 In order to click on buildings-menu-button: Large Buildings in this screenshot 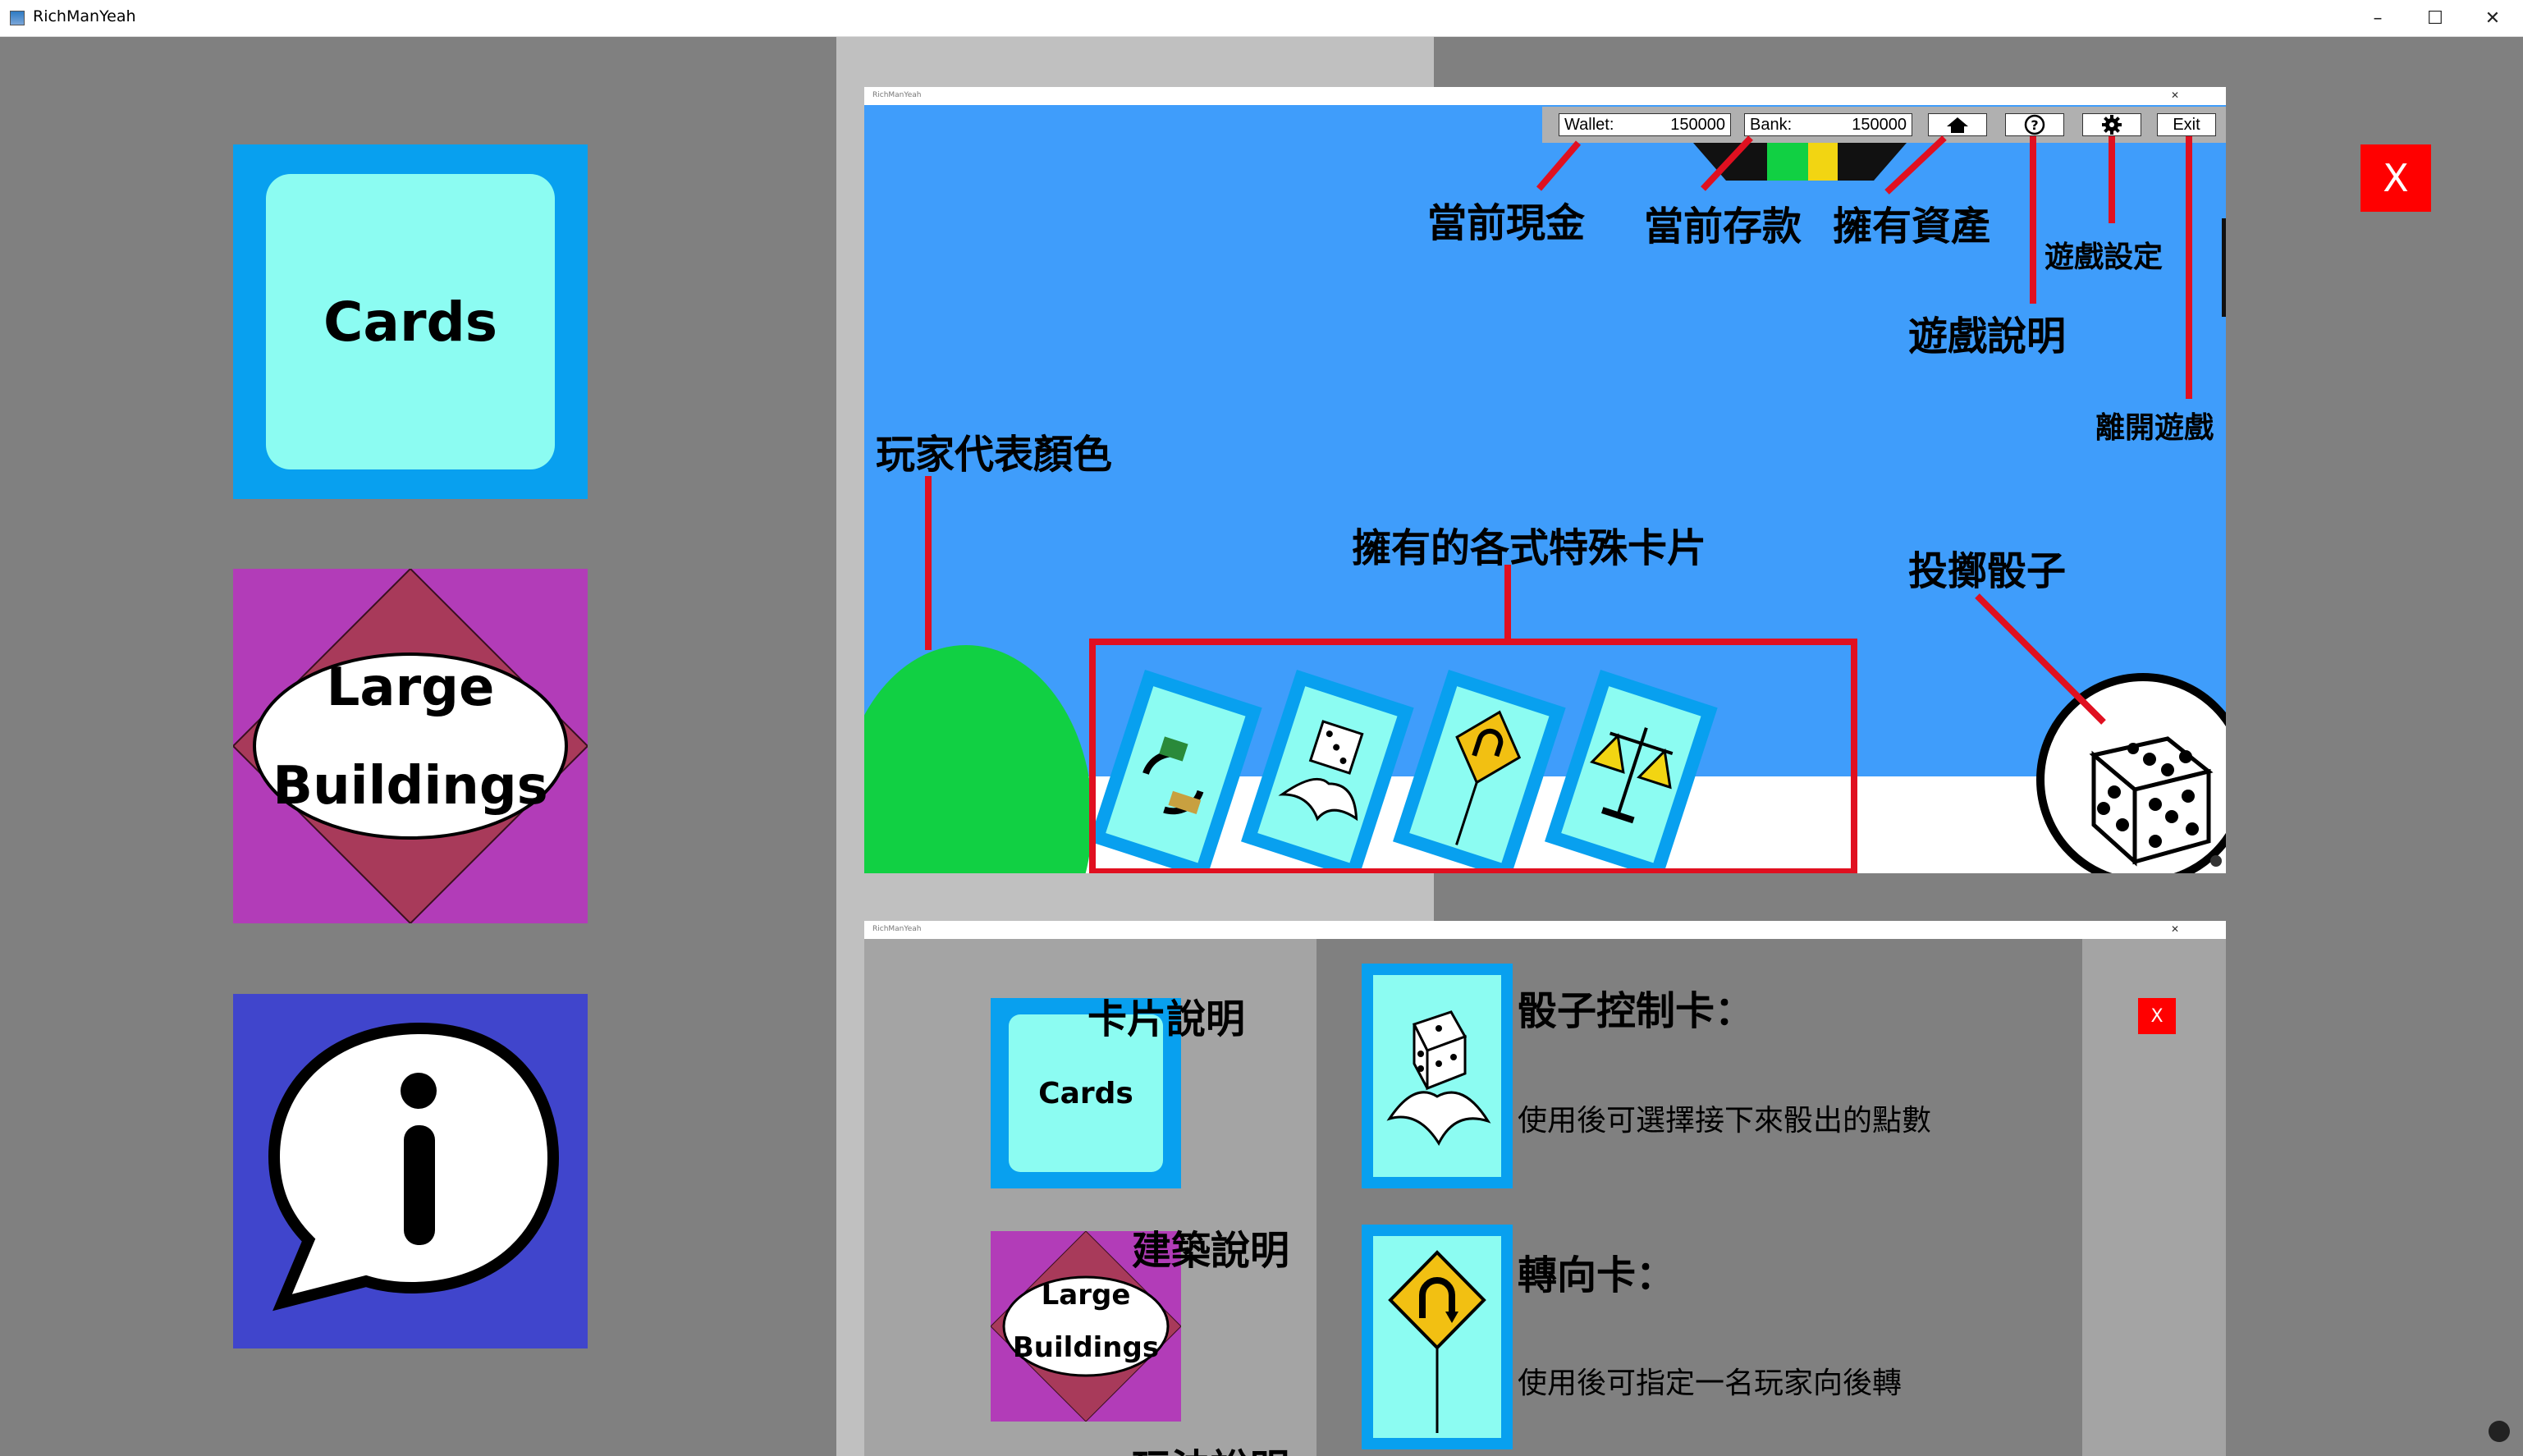, I will do `click(411, 746)`.